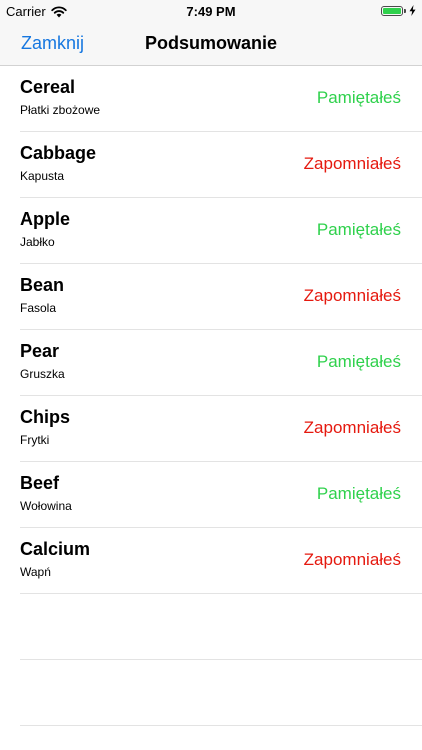 The width and height of the screenshot is (422, 750). I want to click on navigation-bar: Zamknij Podsumowanie, so click(211, 44).